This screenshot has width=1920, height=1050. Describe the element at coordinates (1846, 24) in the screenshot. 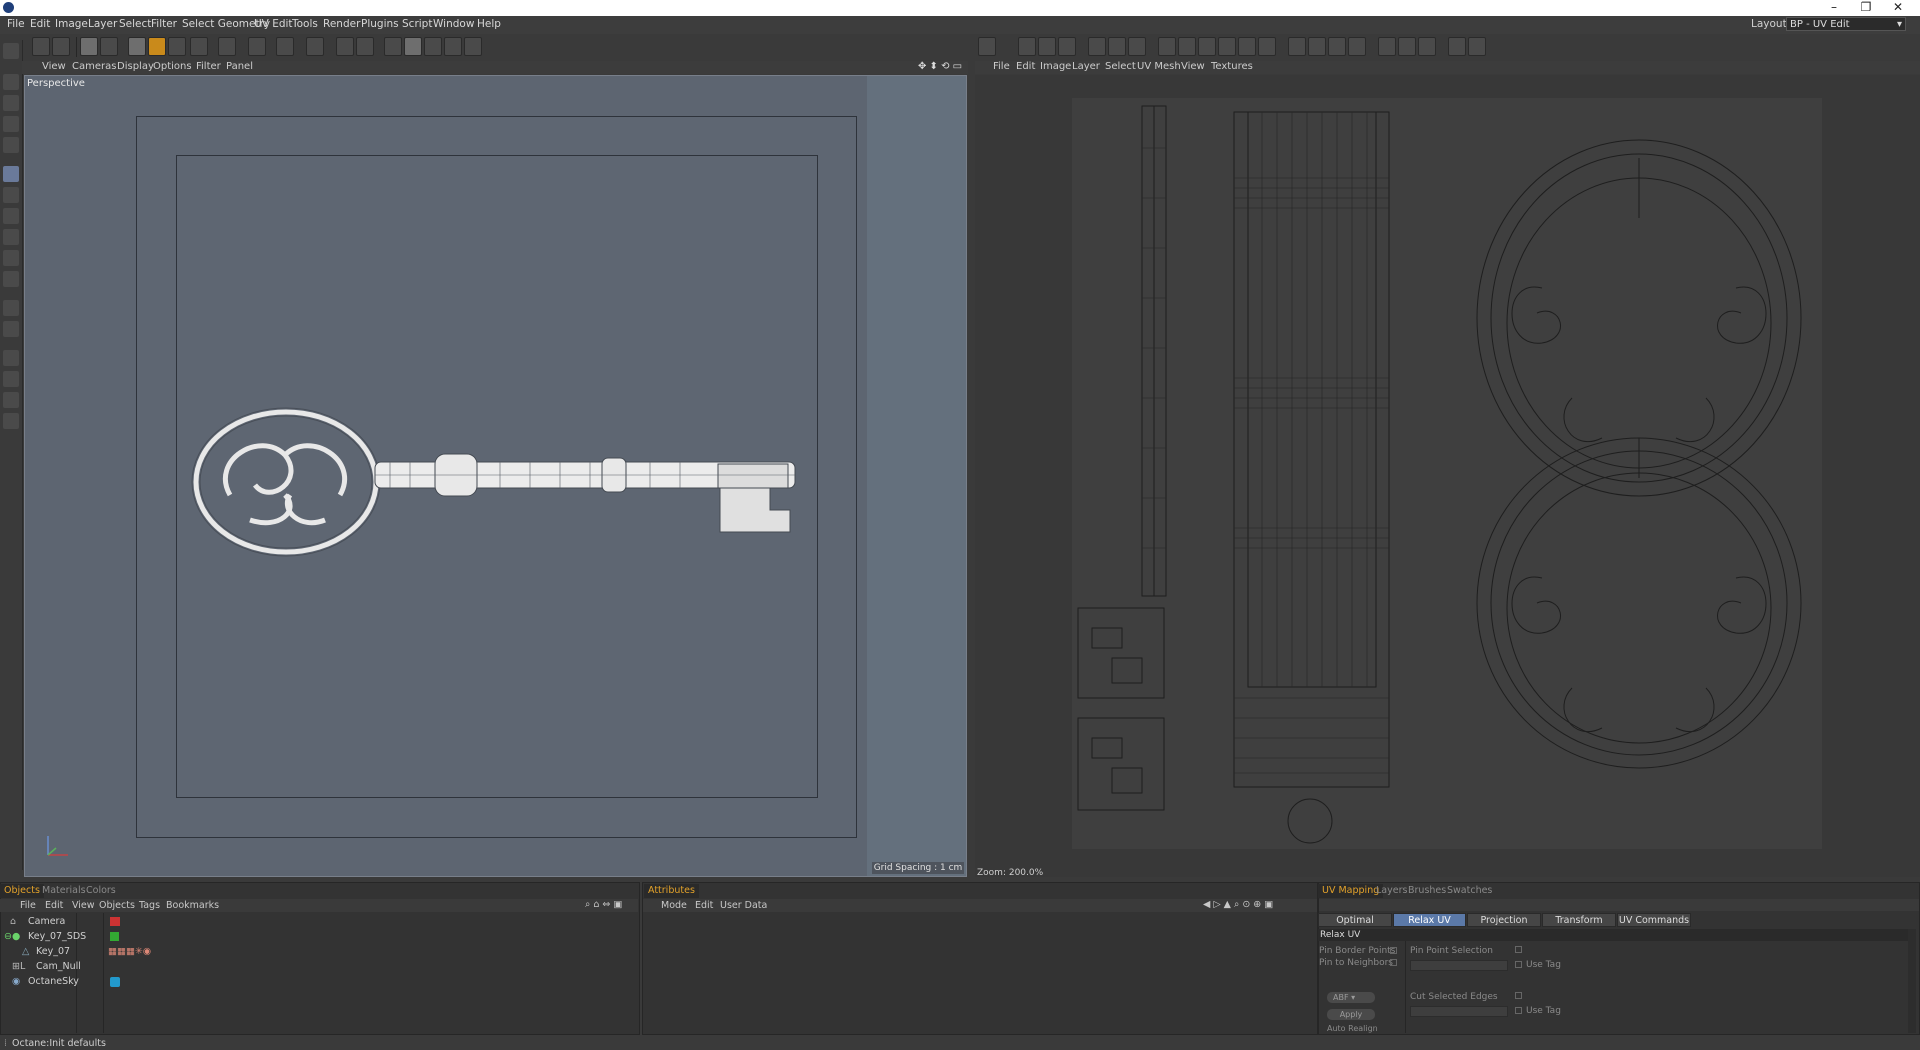

I see `layout-dropdown: BP - UV Edit ▾` at that location.